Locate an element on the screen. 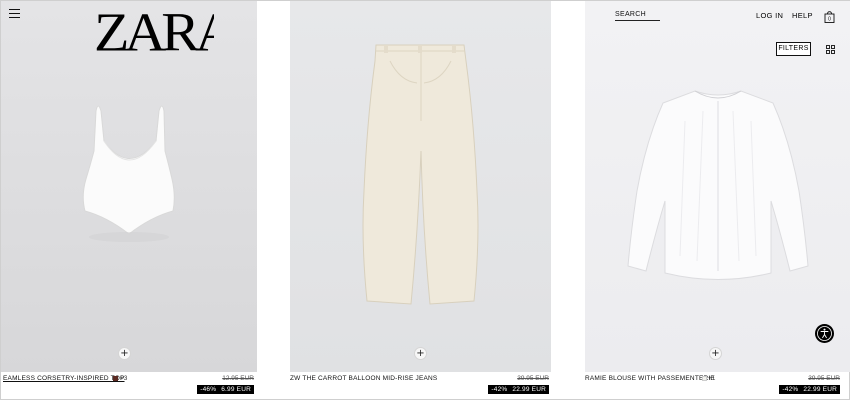 The image size is (850, 400). corset-top-illustration is located at coordinates (128, 173).